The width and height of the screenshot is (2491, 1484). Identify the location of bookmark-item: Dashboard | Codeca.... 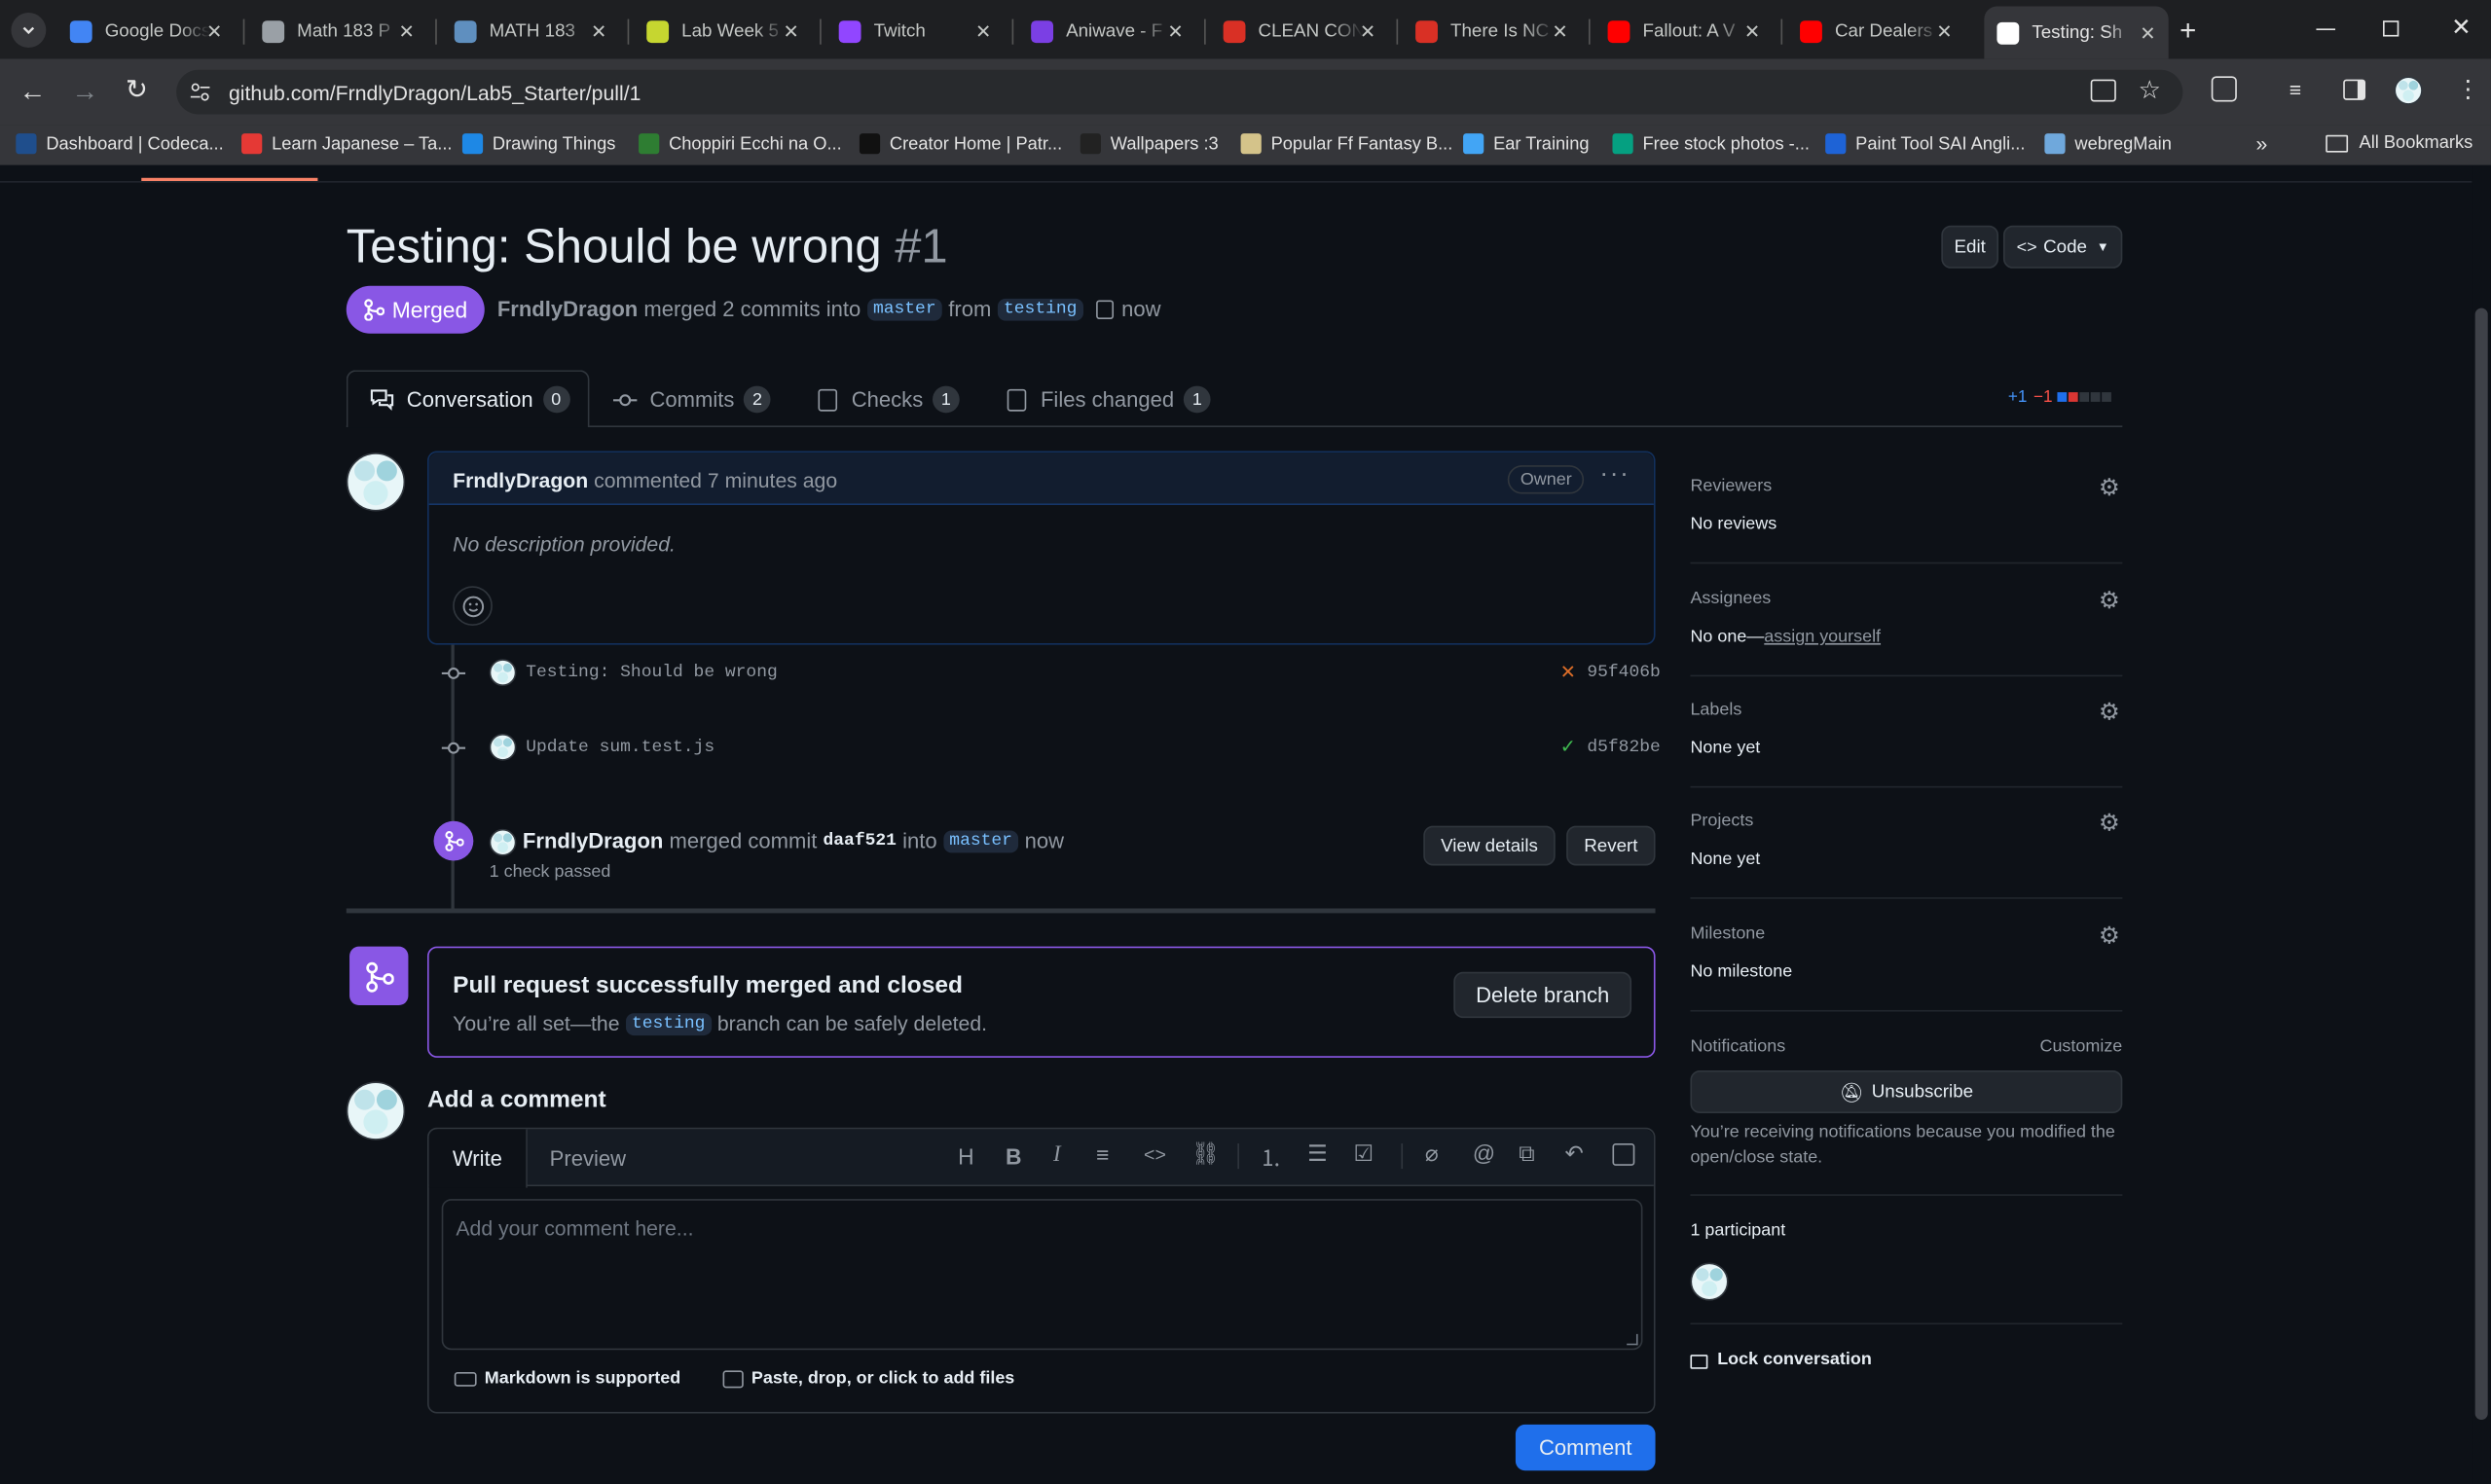
(120, 144).